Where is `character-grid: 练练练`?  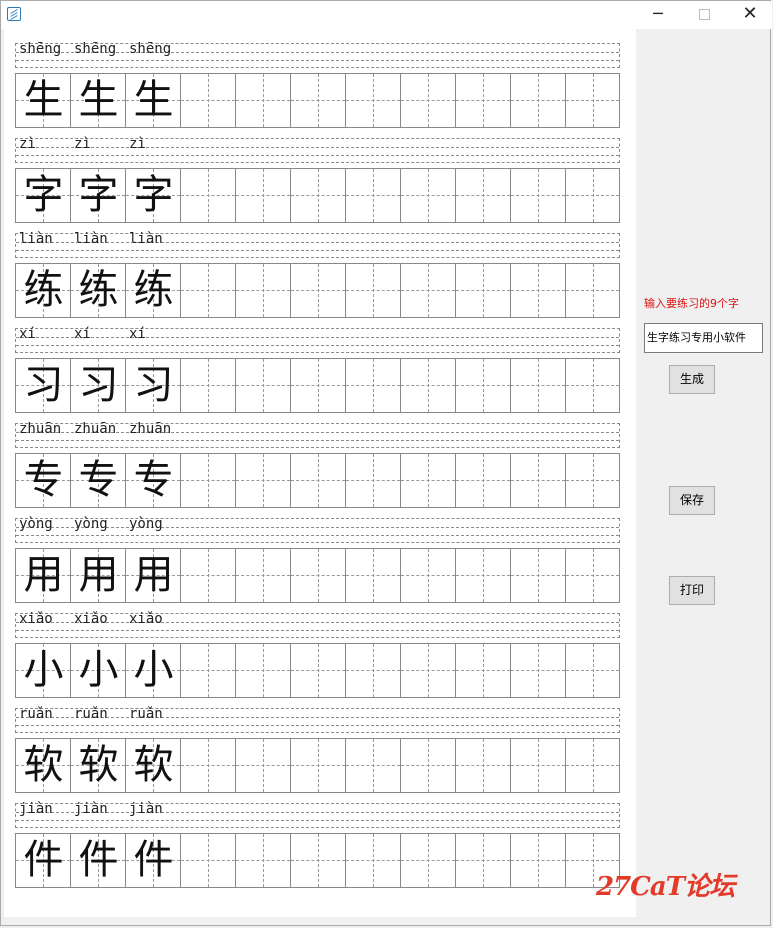
character-grid: 练练练 is located at coordinates (317, 290).